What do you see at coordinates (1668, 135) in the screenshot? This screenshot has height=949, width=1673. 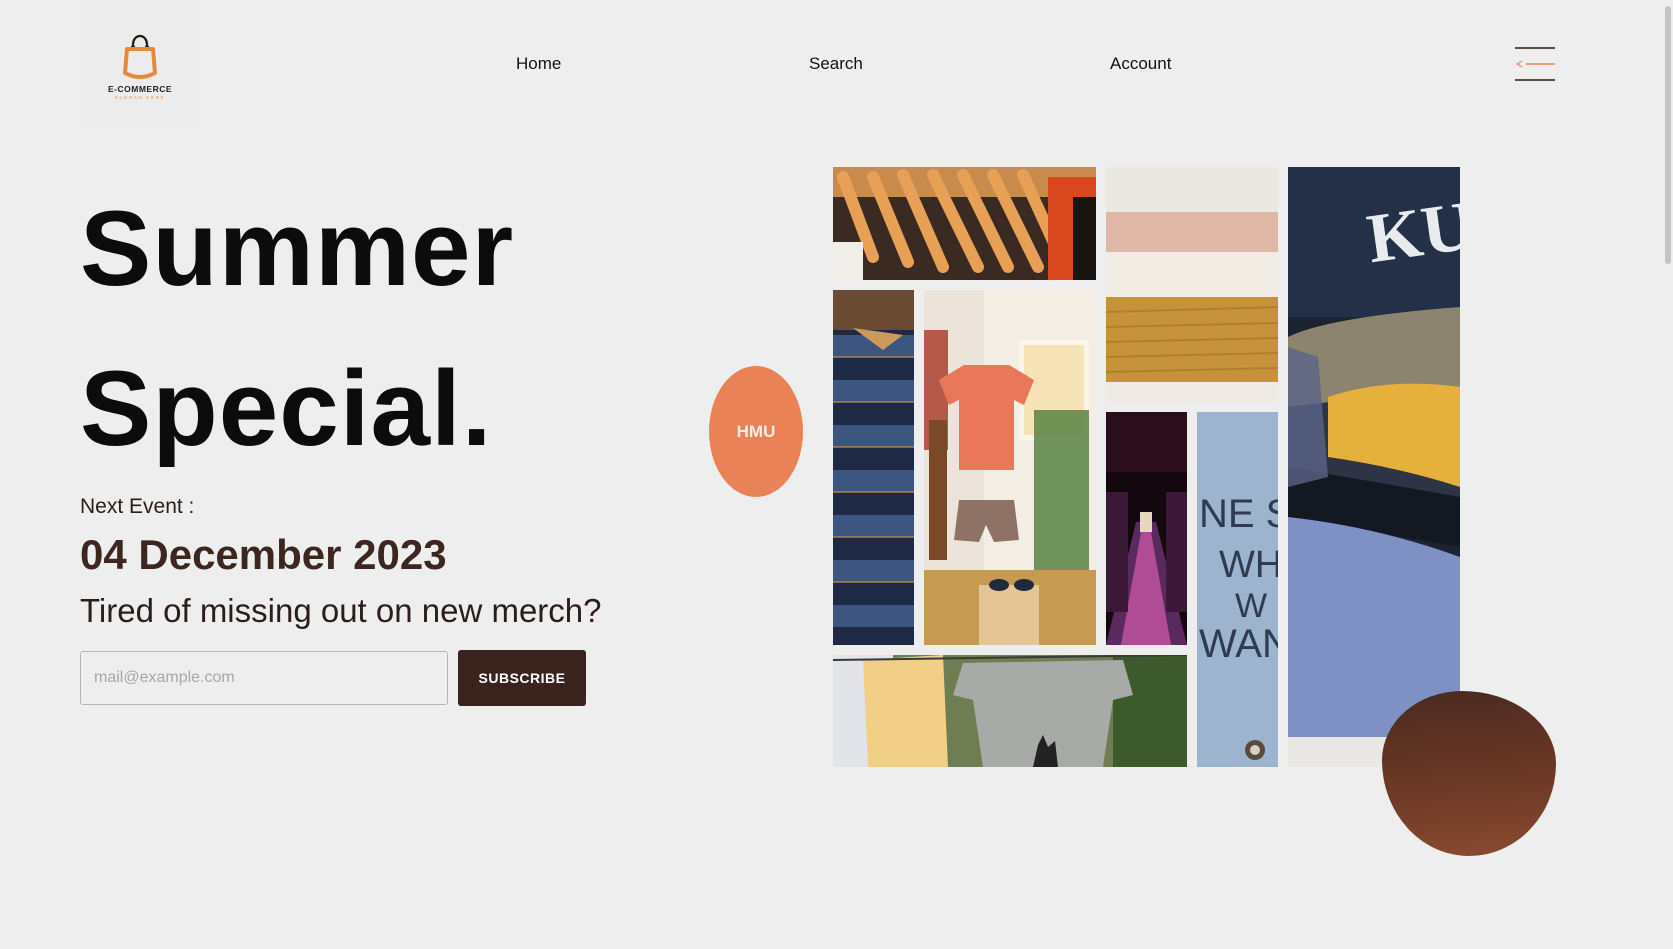 I see `scrollbar-thumb` at bounding box center [1668, 135].